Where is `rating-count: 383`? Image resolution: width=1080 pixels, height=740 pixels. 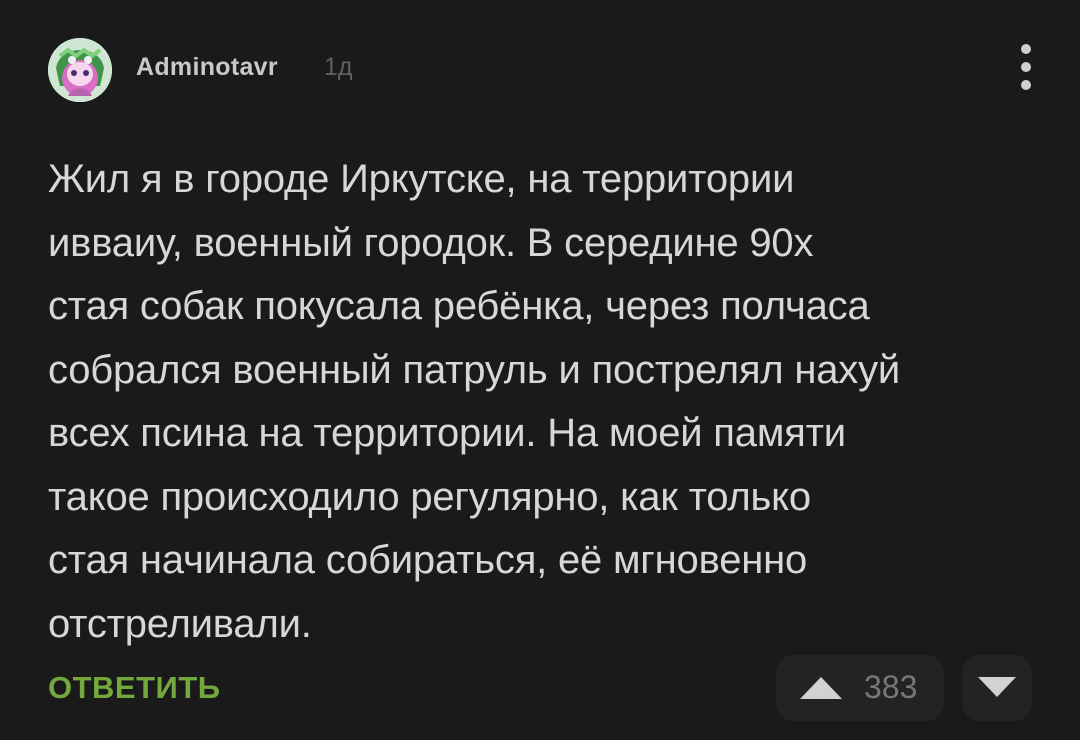 rating-count: 383 is located at coordinates (891, 687).